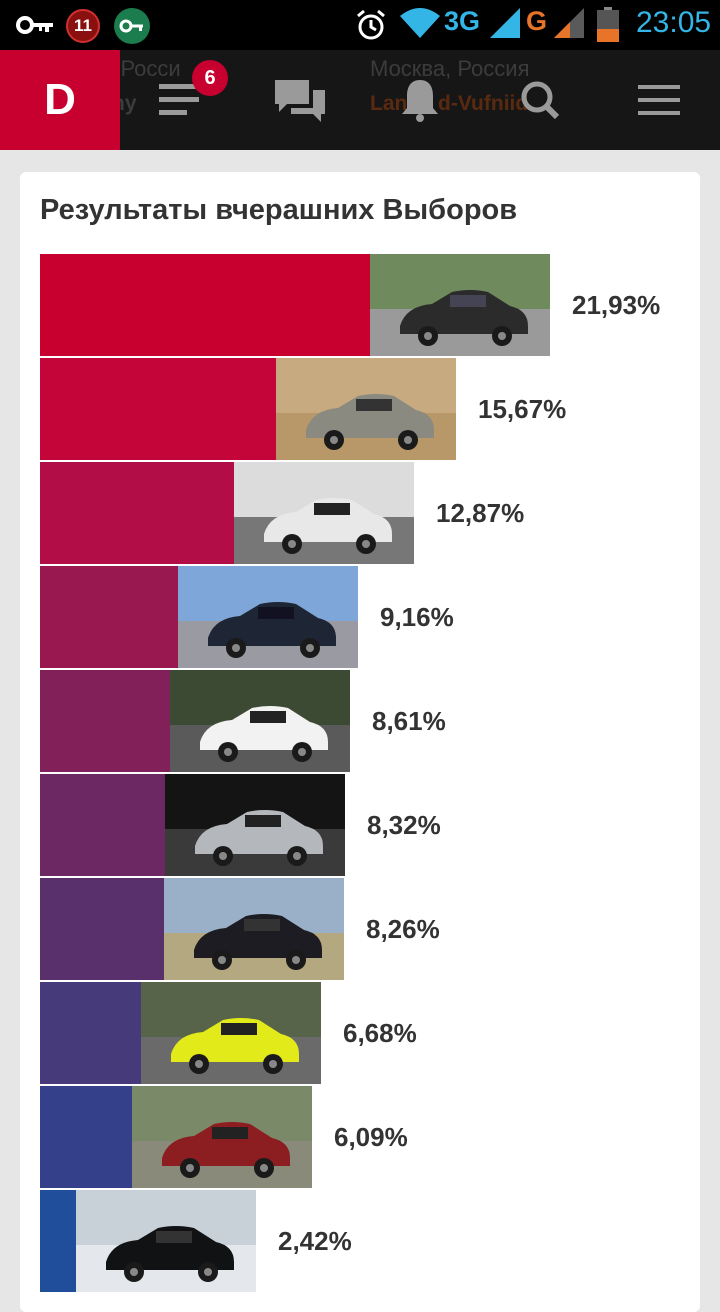  I want to click on result-percent: 8,26%, so click(403, 929).